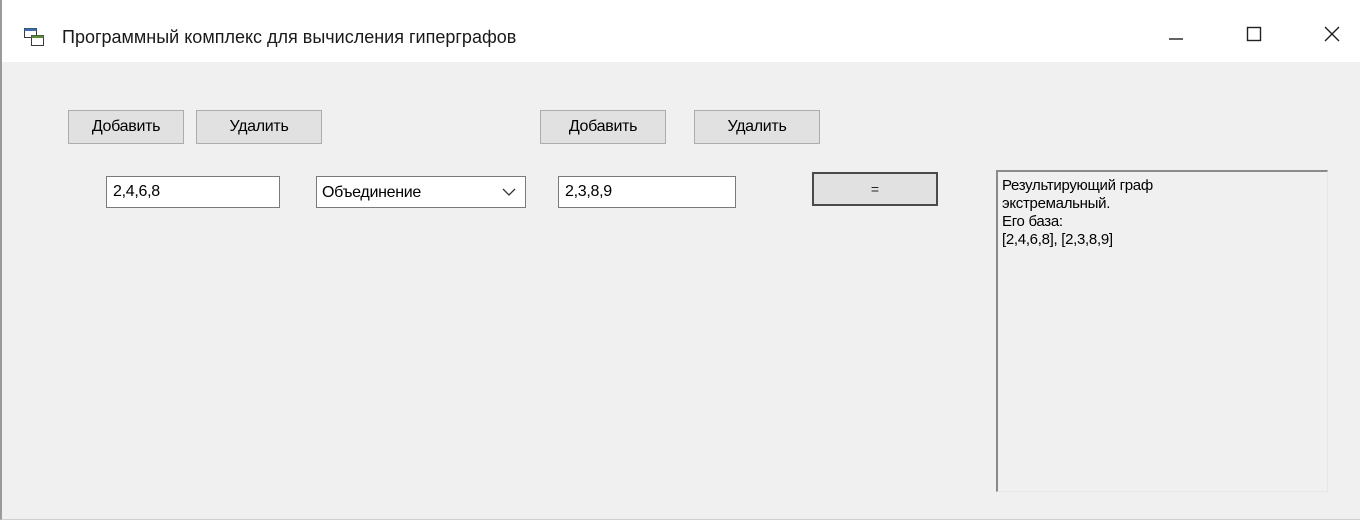  What do you see at coordinates (34, 37) in the screenshot?
I see `app-icon` at bounding box center [34, 37].